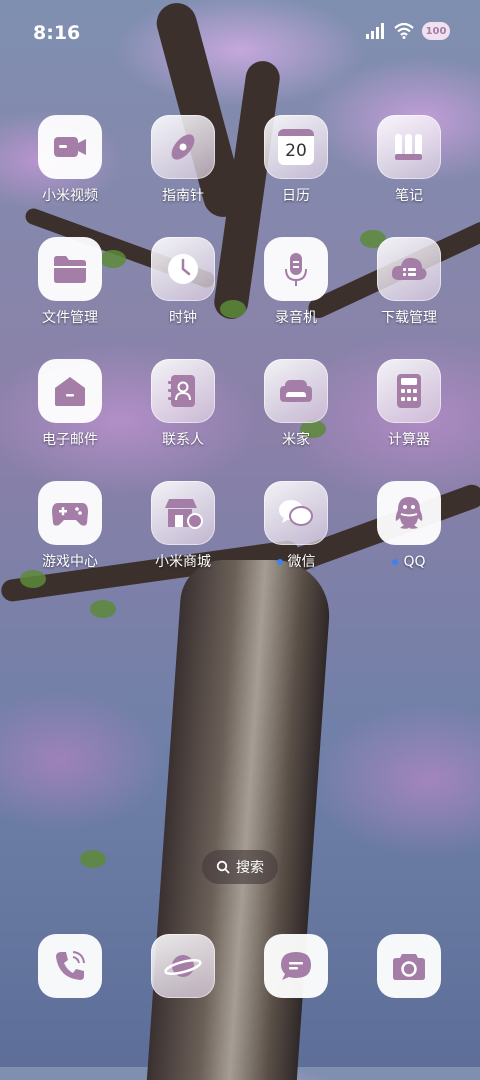 This screenshot has height=1080, width=480. What do you see at coordinates (408, 147) in the screenshot?
I see `notes-icon` at bounding box center [408, 147].